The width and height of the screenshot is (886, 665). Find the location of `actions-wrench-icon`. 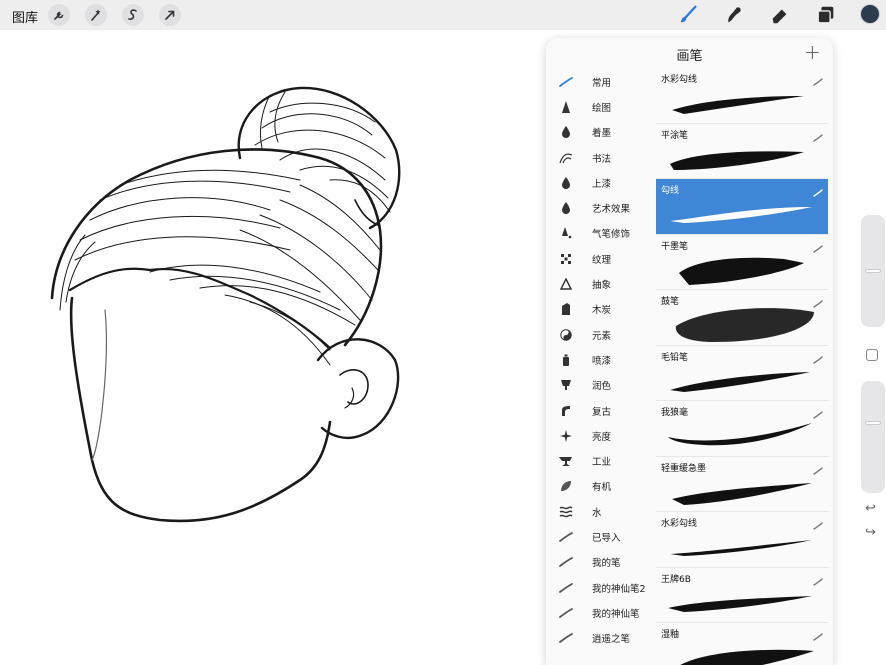

actions-wrench-icon is located at coordinates (59, 15).